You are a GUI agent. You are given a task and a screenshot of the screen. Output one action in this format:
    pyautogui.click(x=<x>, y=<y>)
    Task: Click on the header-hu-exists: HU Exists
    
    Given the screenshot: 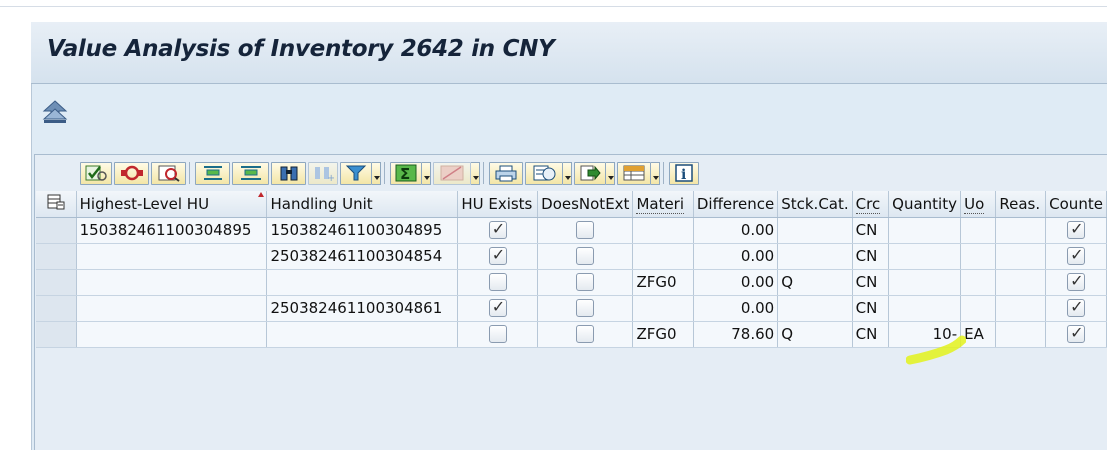 What is the action you would take?
    pyautogui.click(x=498, y=204)
    